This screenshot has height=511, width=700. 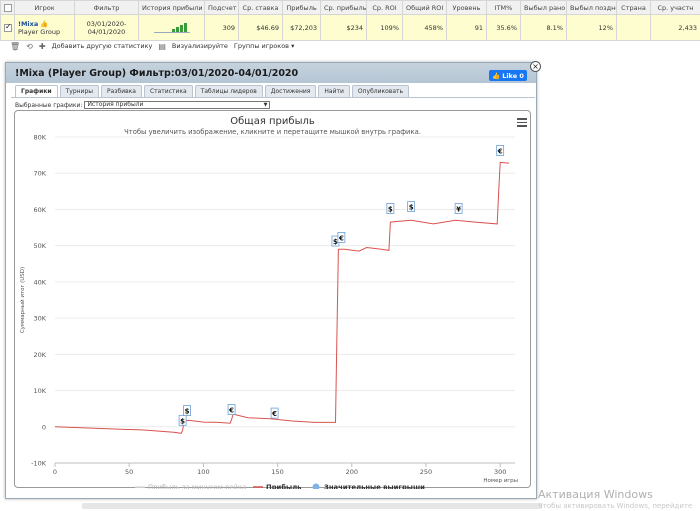 What do you see at coordinates (316, 486) in the screenshot?
I see `legend-swatch` at bounding box center [316, 486].